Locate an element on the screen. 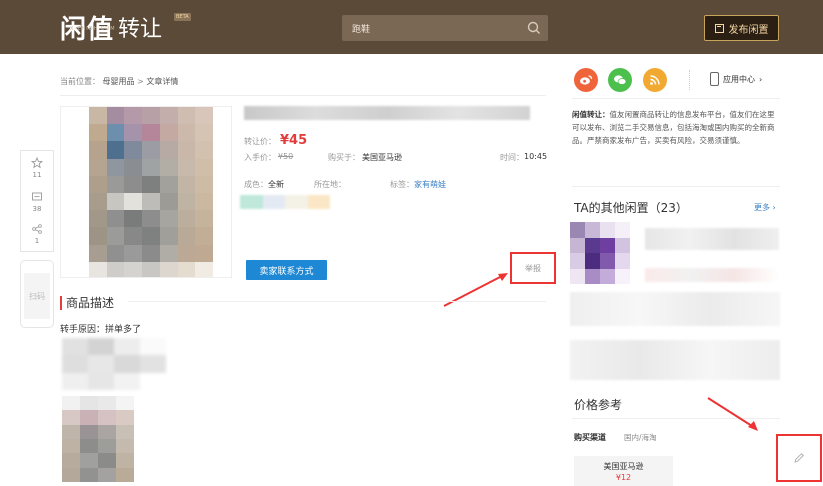 Image resolution: width=823 pixels, height=486 pixels. location-label: 所在地： is located at coordinates (330, 184).